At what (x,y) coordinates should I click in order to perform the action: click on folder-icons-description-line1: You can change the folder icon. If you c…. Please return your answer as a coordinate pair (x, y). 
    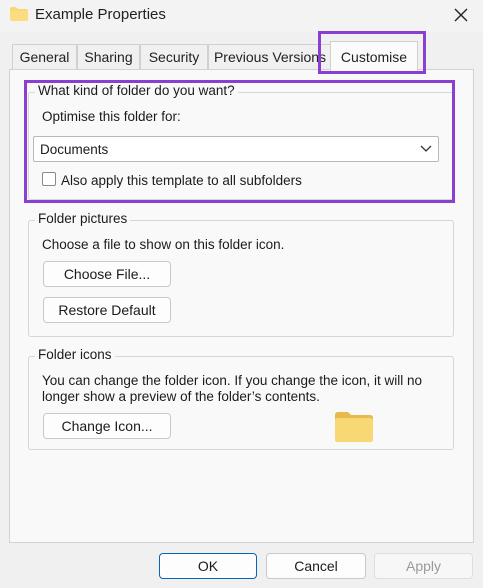
    Looking at the image, I should click on (232, 380).